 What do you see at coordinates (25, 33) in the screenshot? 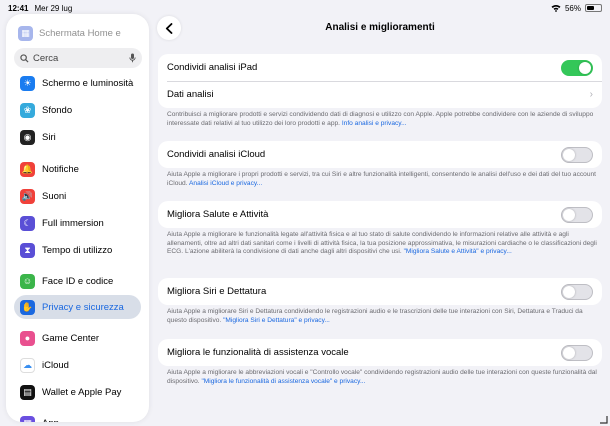
I see `home-screen-icon: ▦` at bounding box center [25, 33].